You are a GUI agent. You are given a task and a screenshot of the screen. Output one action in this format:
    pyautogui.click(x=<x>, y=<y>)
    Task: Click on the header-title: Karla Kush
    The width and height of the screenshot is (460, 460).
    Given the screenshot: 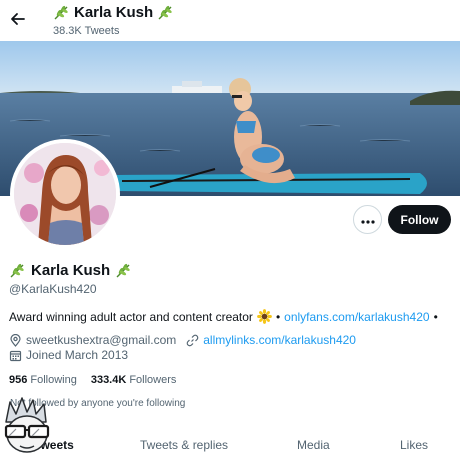 What is the action you would take?
    pyautogui.click(x=113, y=12)
    